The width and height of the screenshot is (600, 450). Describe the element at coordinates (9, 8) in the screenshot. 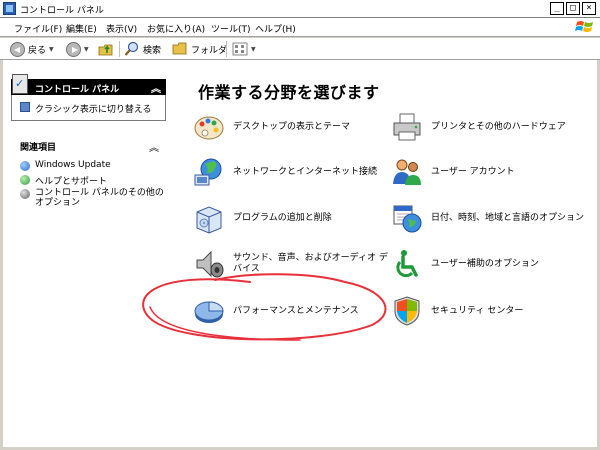

I see `control-panel-app-icon` at that location.